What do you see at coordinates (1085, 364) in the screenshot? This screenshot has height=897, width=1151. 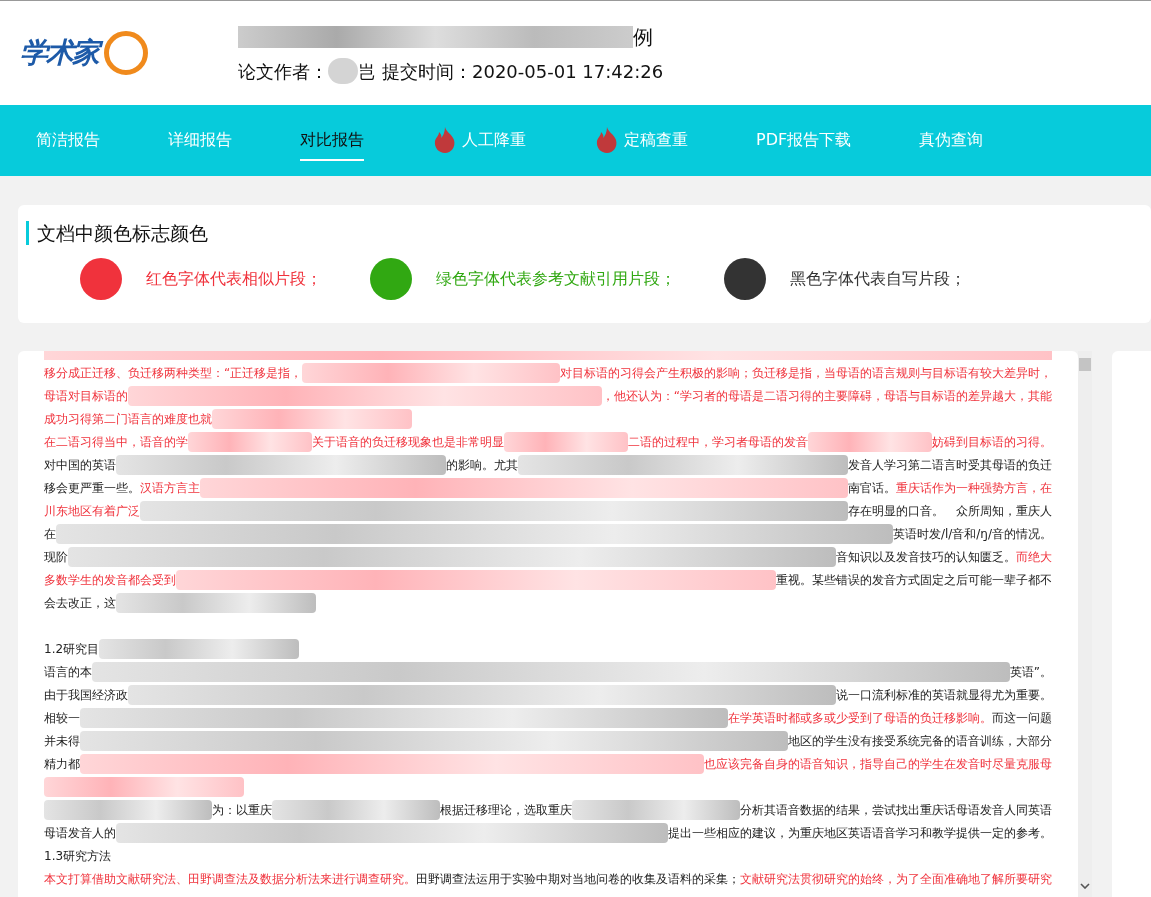 I see `scroll-thumb` at bounding box center [1085, 364].